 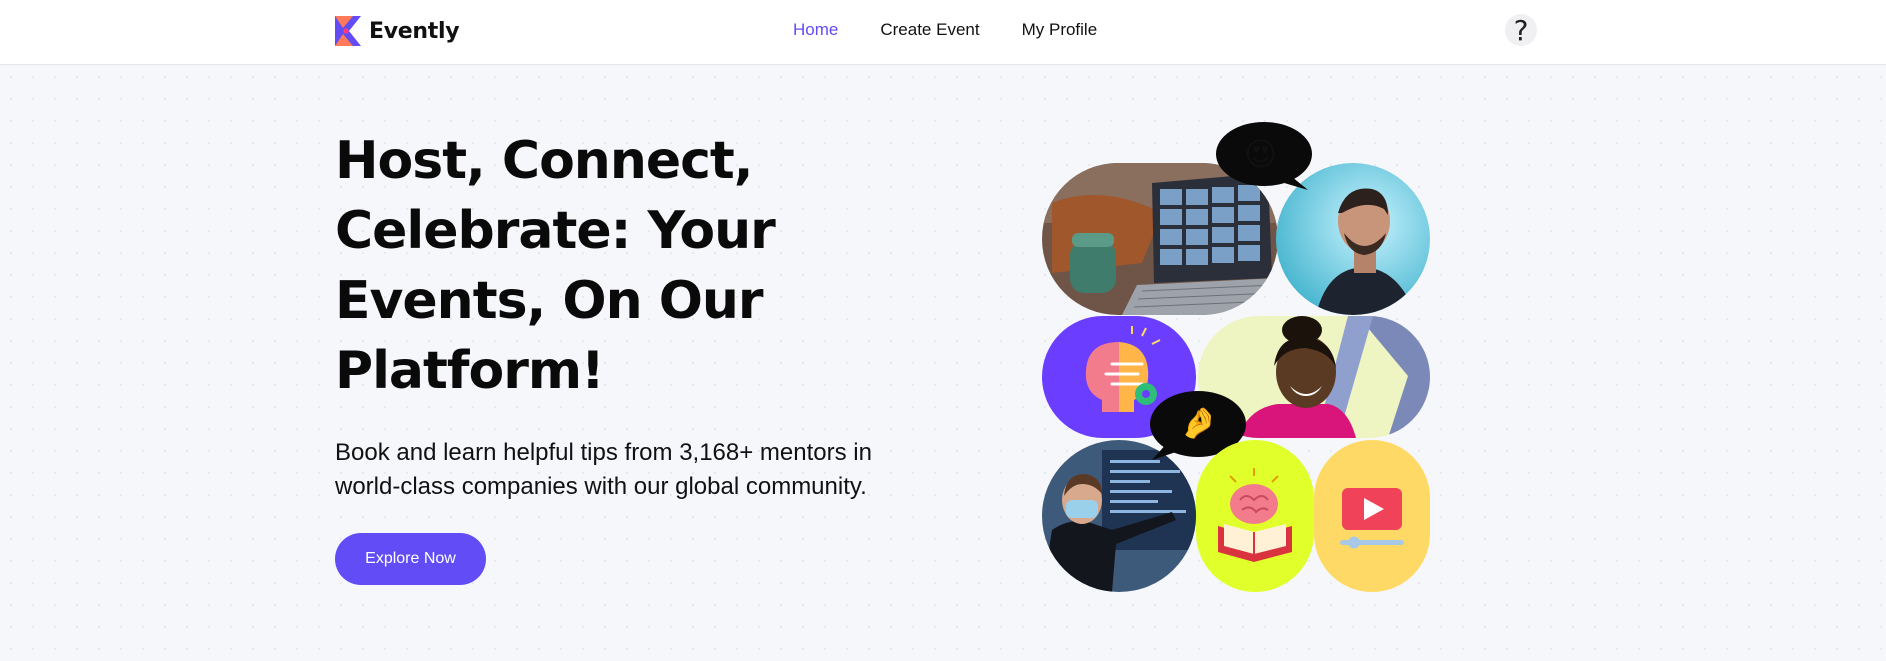 I want to click on brand-name: Evently, so click(x=414, y=31).